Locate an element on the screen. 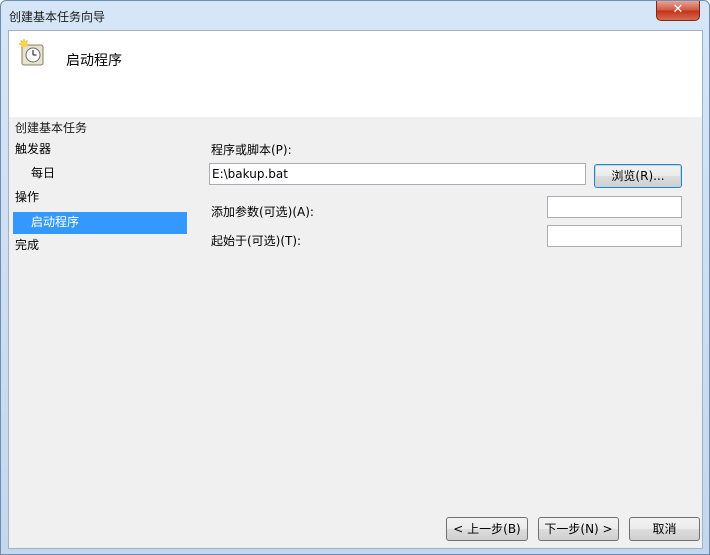 The image size is (710, 555). section-title: 创建基本任务 is located at coordinates (51, 128).